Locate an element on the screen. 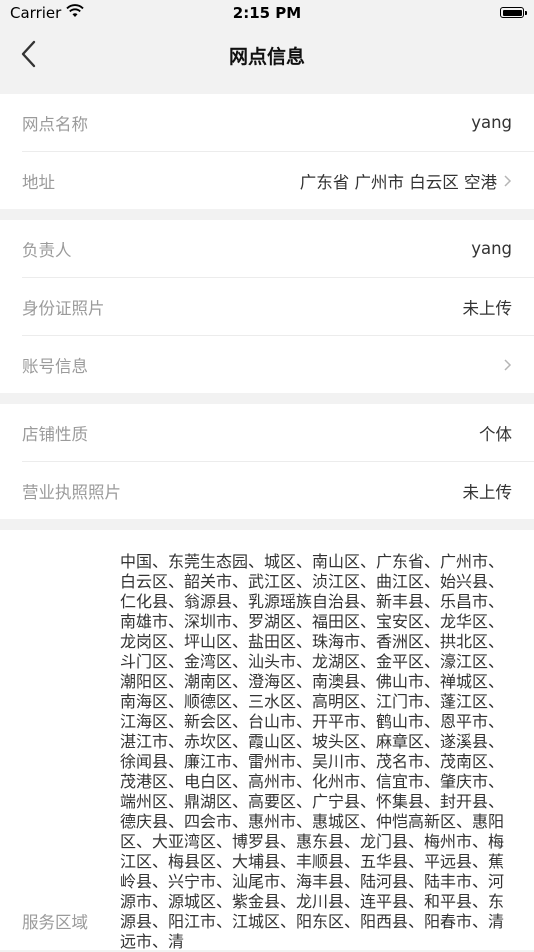  outlet-name-label: 网点名称 is located at coordinates (55, 124).